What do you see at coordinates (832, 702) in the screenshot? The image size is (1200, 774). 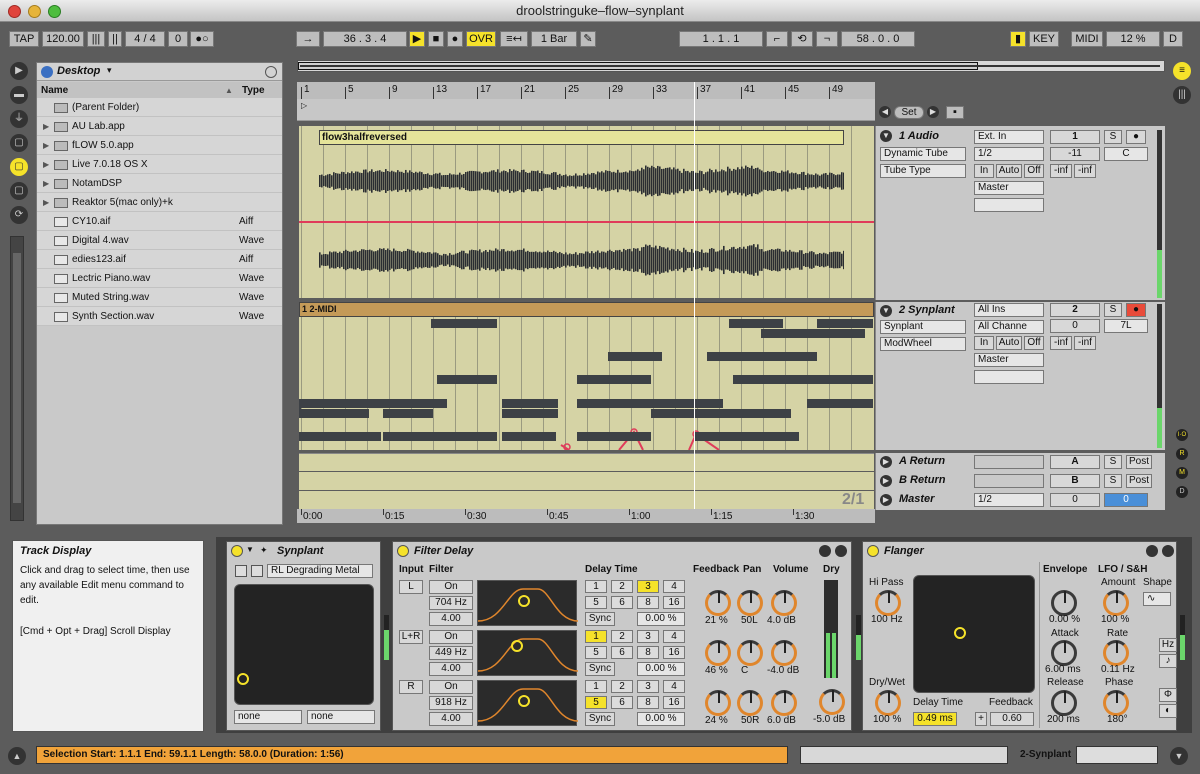 I see `dry-knob` at bounding box center [832, 702].